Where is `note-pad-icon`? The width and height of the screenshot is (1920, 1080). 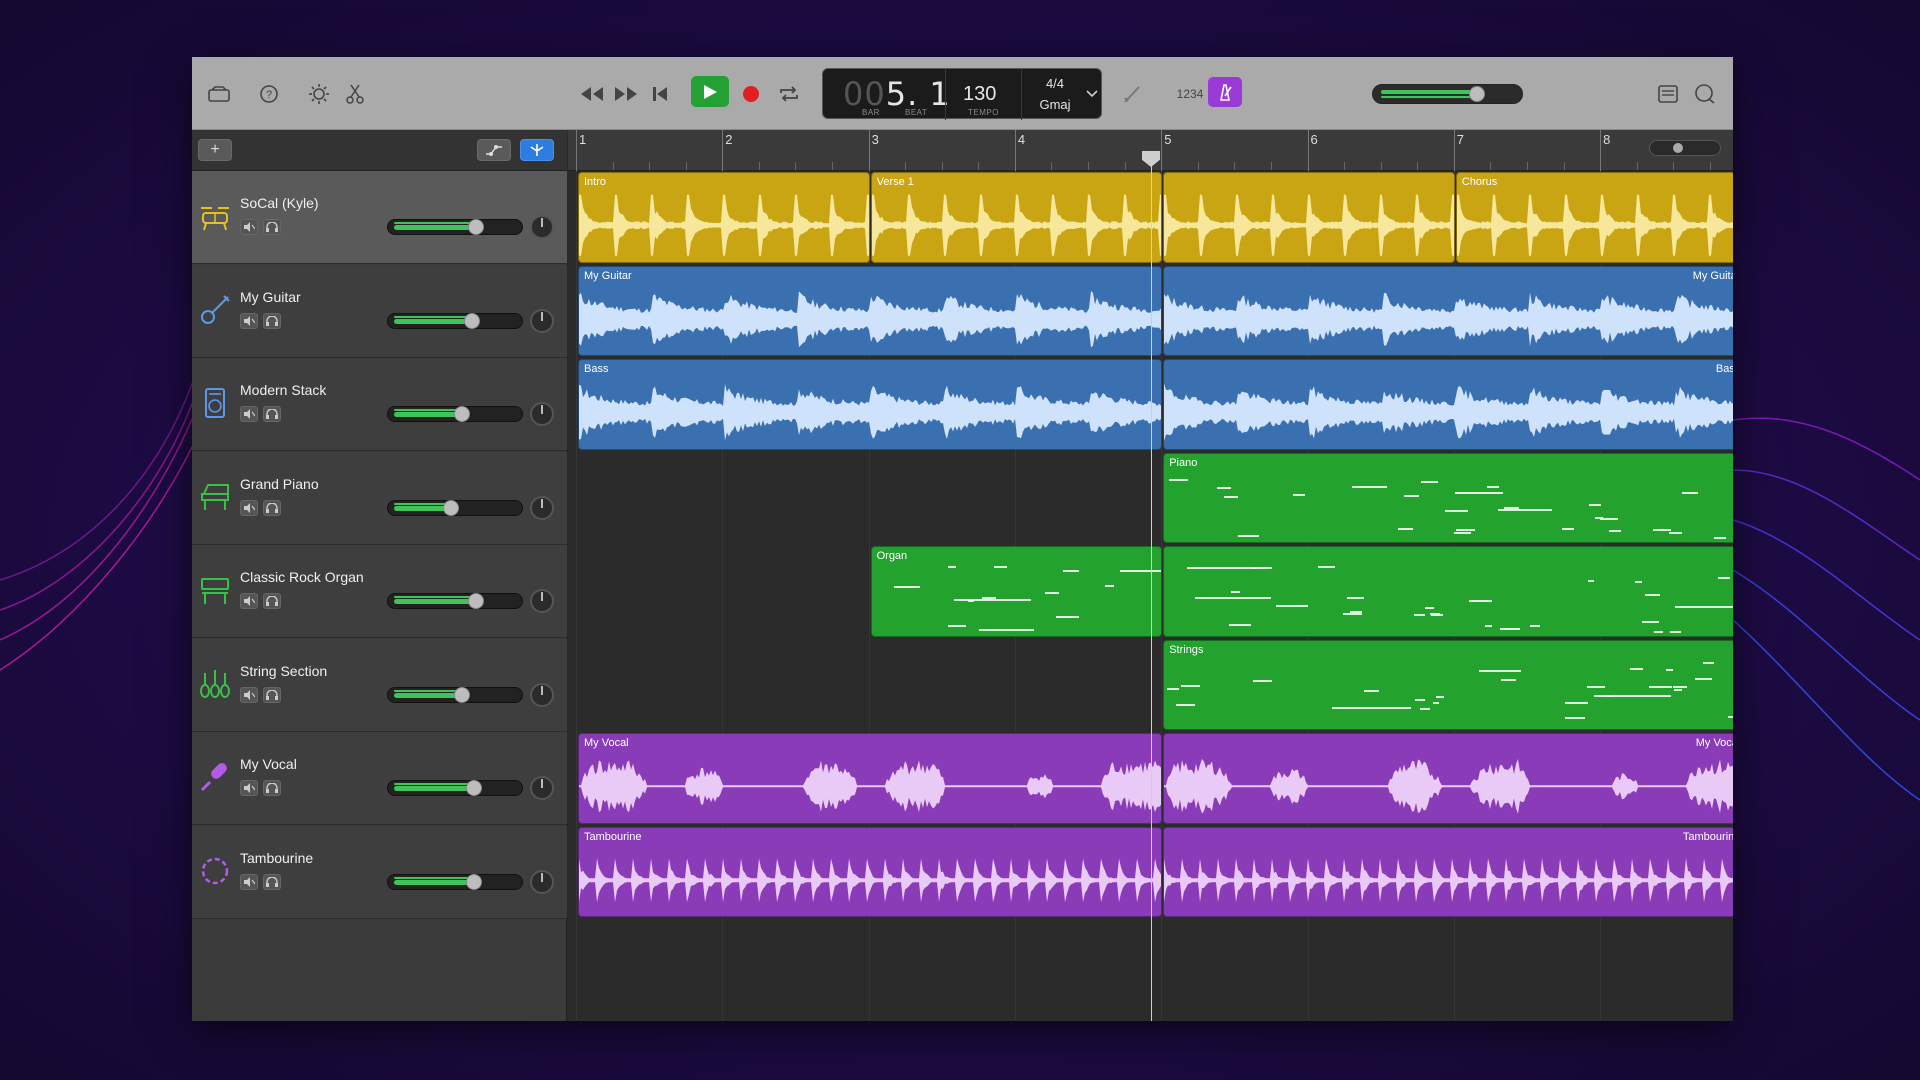
note-pad-icon is located at coordinates (1668, 94).